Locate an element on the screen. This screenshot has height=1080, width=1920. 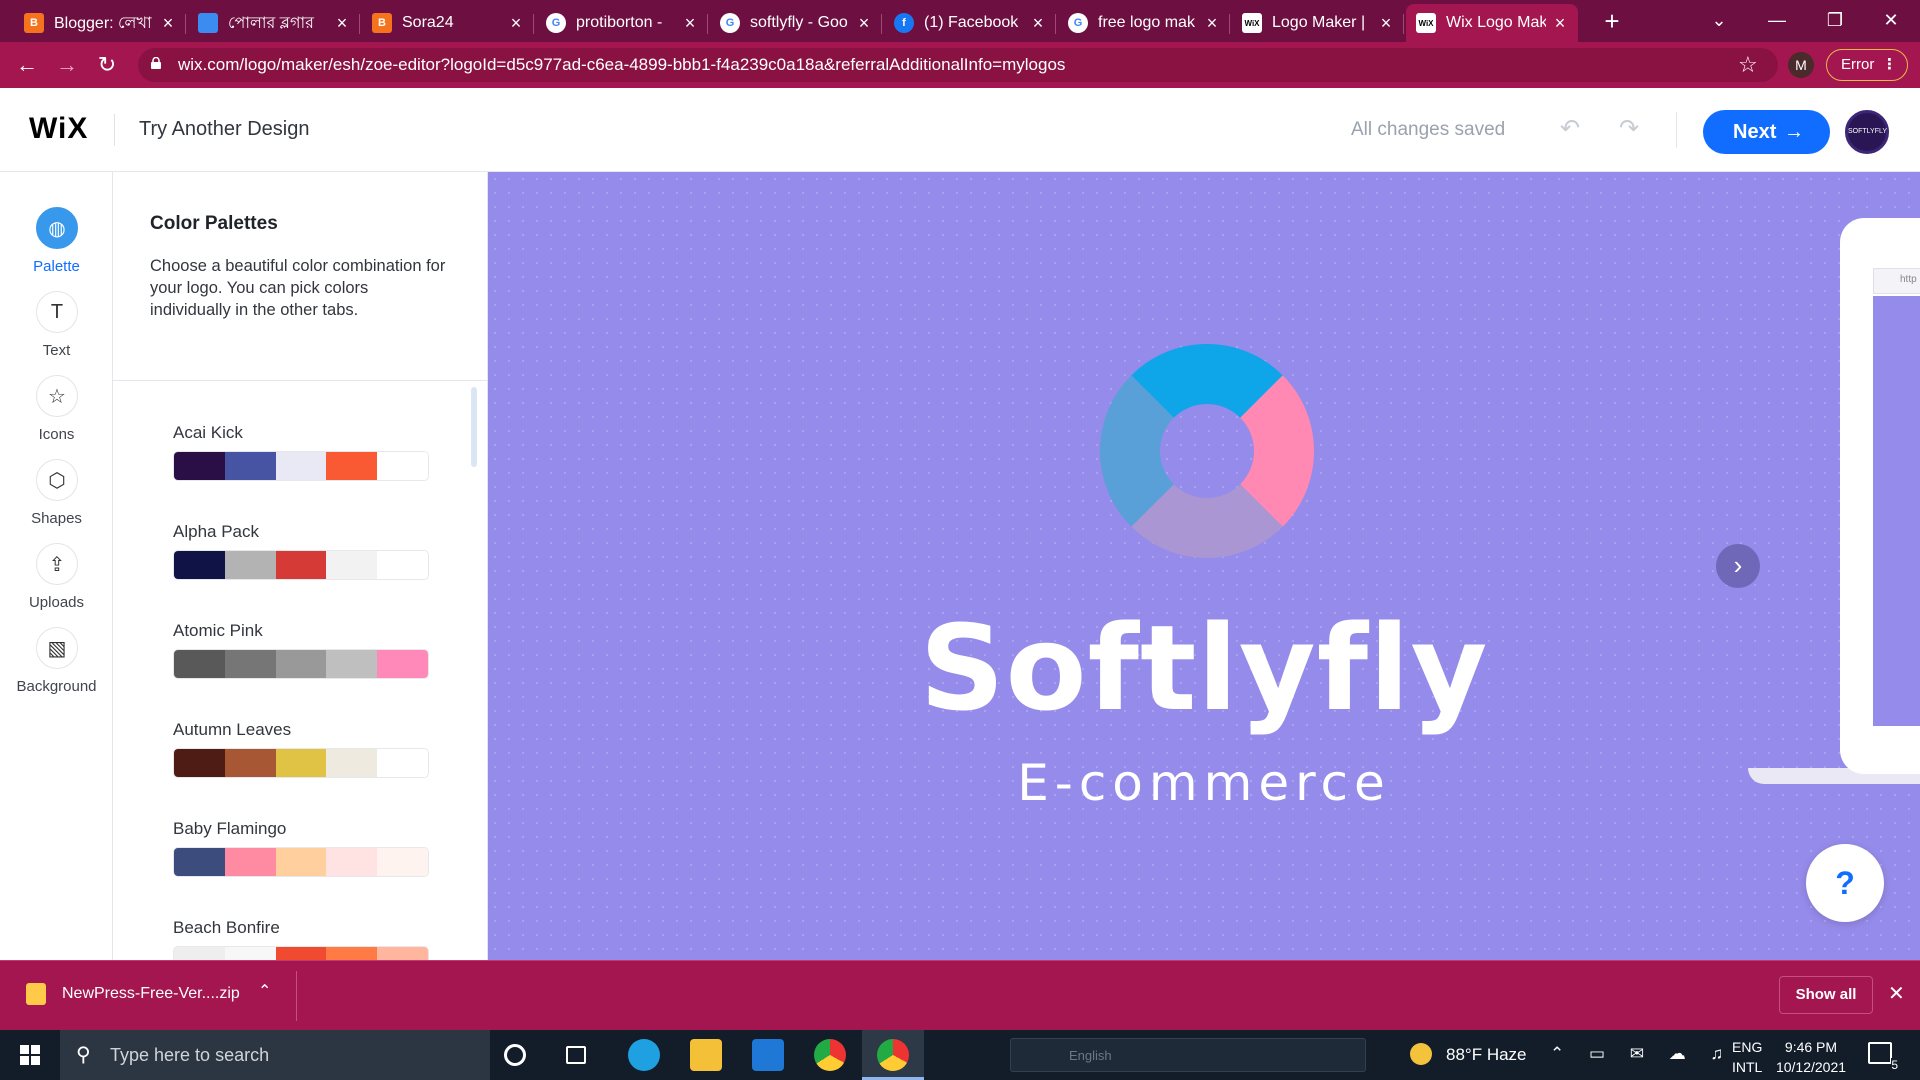
redo-icon: ↷ is located at coordinates (1629, 129).